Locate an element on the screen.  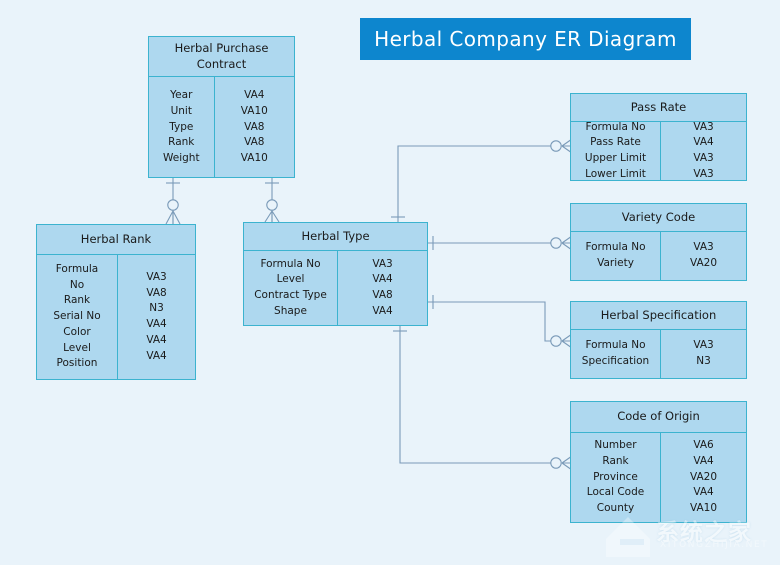
attribute-names-herbal-type: Formula No Level Contract Type Shape is located at coordinates (291, 288).